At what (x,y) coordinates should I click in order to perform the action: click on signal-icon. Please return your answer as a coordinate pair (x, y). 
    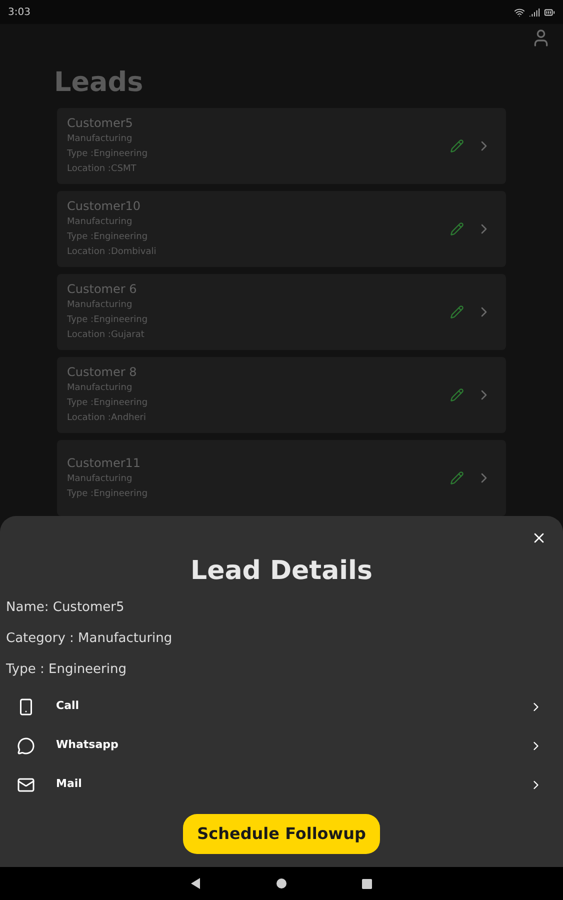
    Looking at the image, I should click on (534, 12).